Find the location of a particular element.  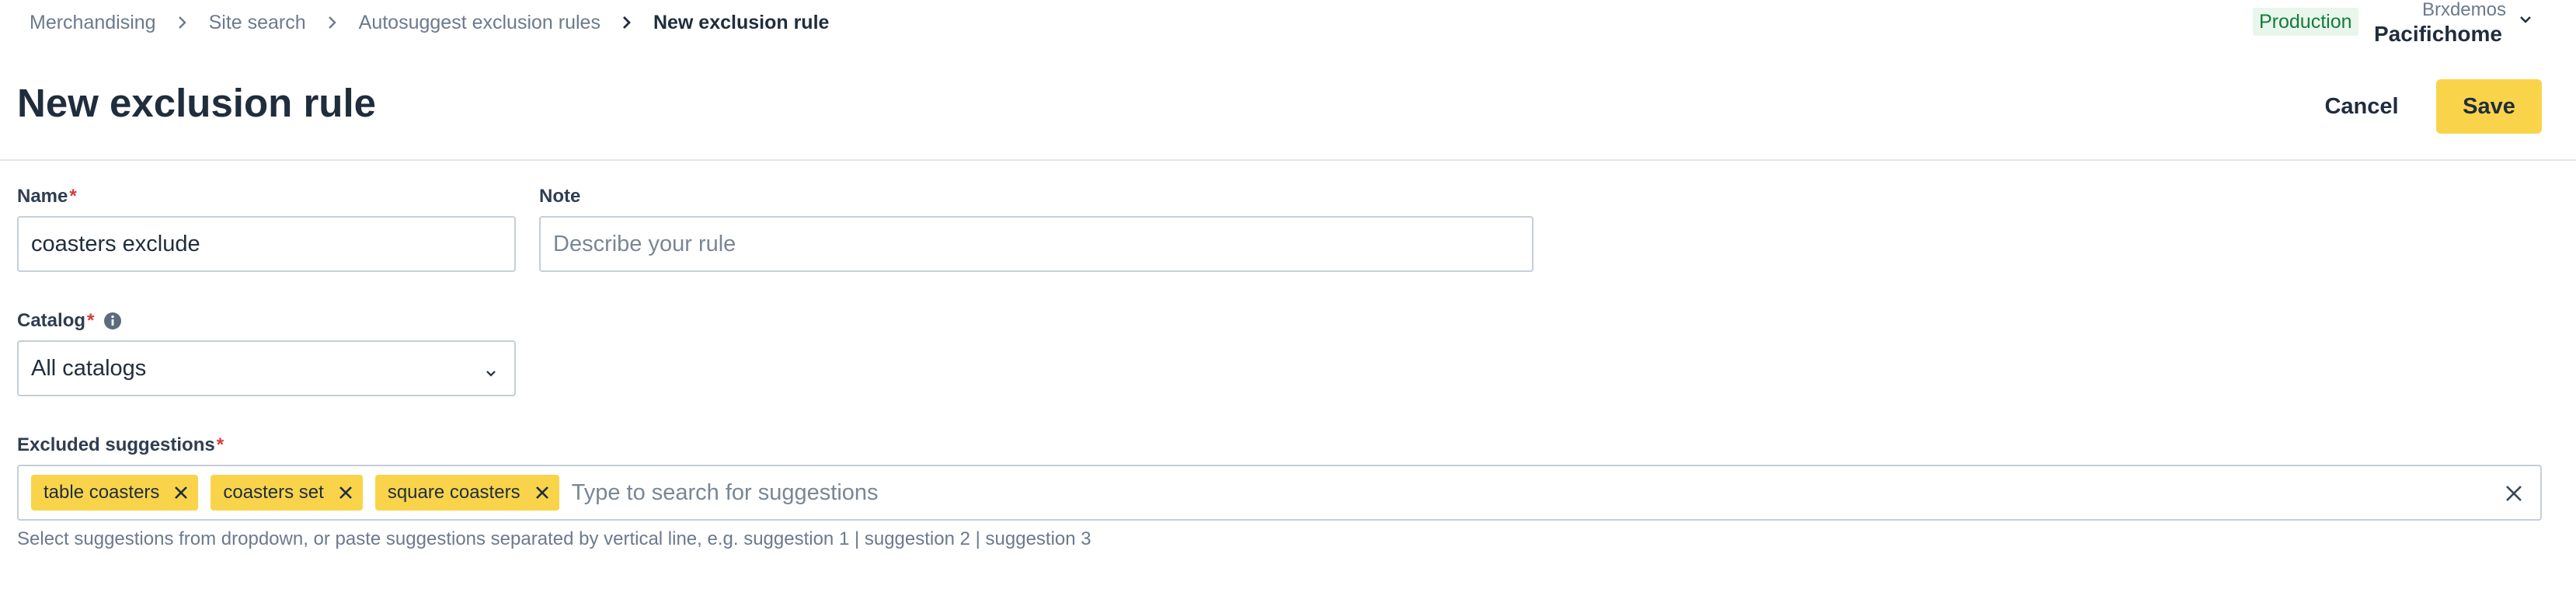

page-title: New exclusion rule is located at coordinates (196, 103).